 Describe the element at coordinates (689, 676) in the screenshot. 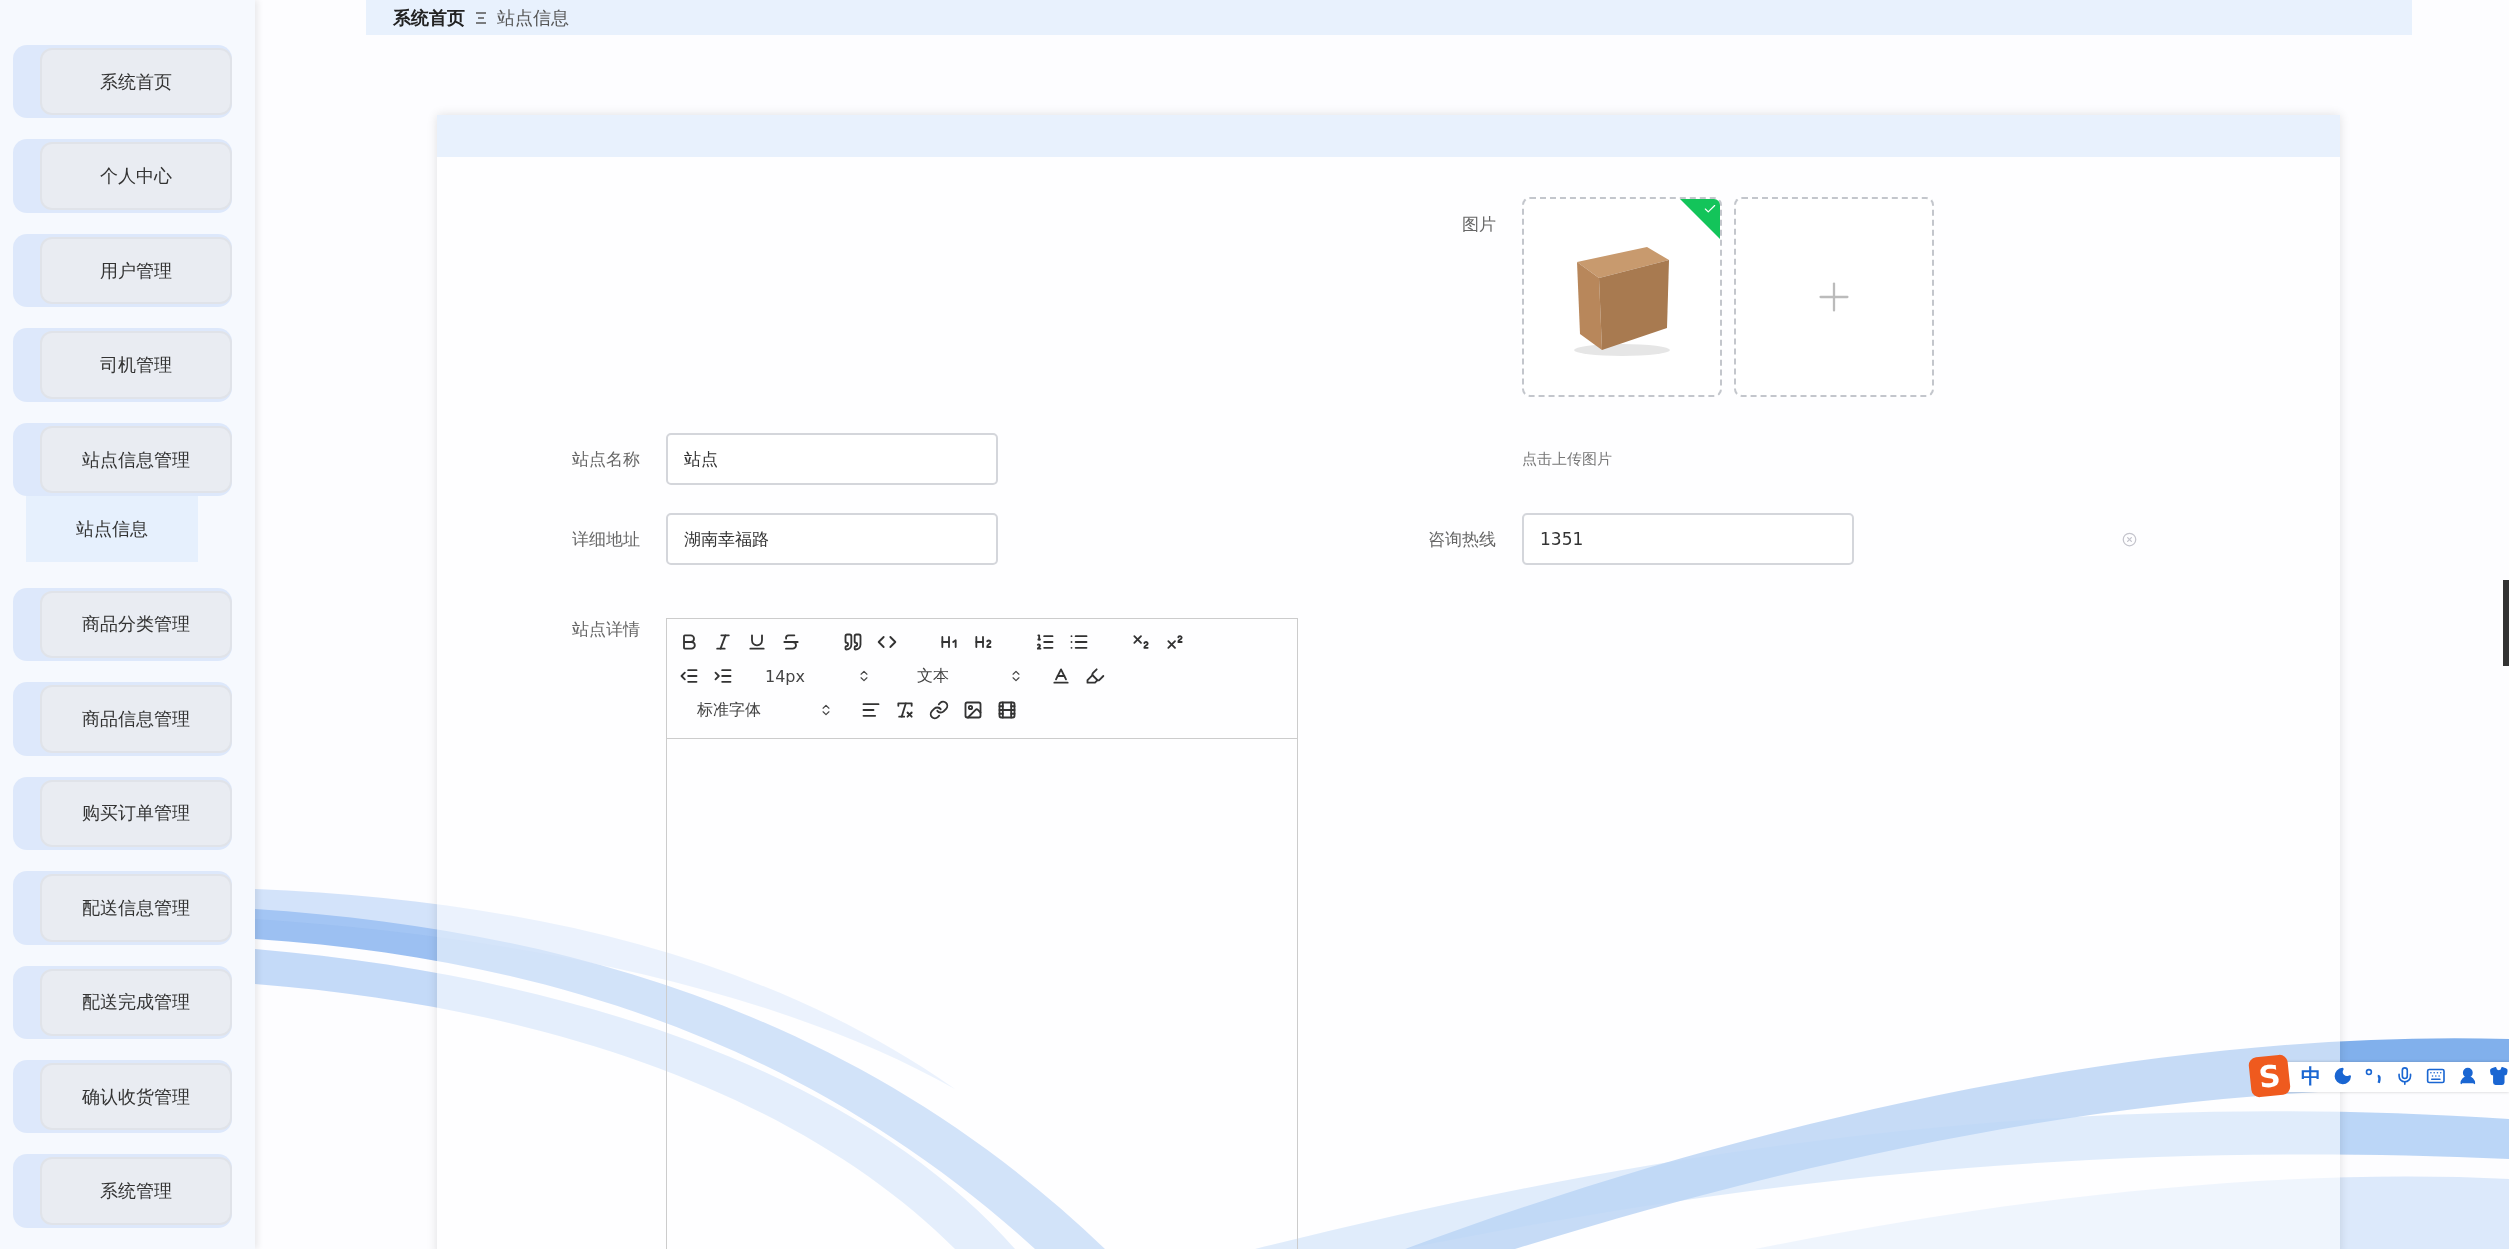

I see `outdent-icon` at that location.